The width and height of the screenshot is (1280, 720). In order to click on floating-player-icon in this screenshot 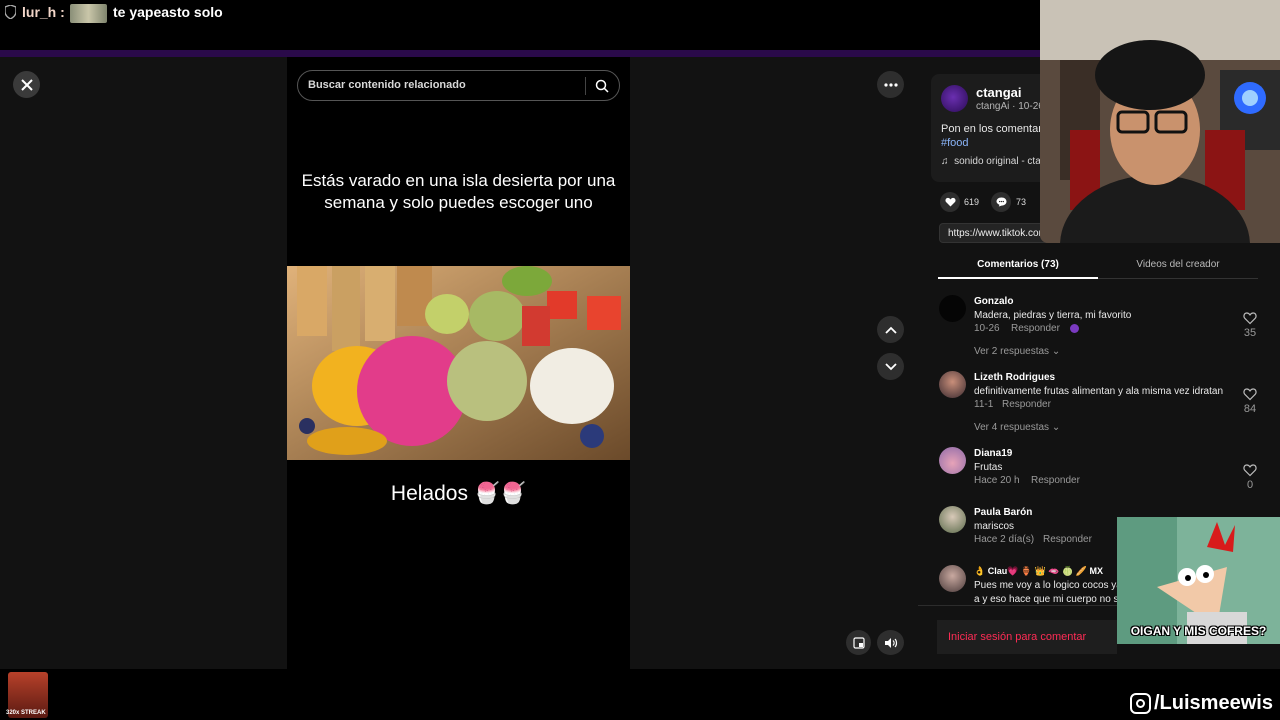, I will do `click(858, 642)`.